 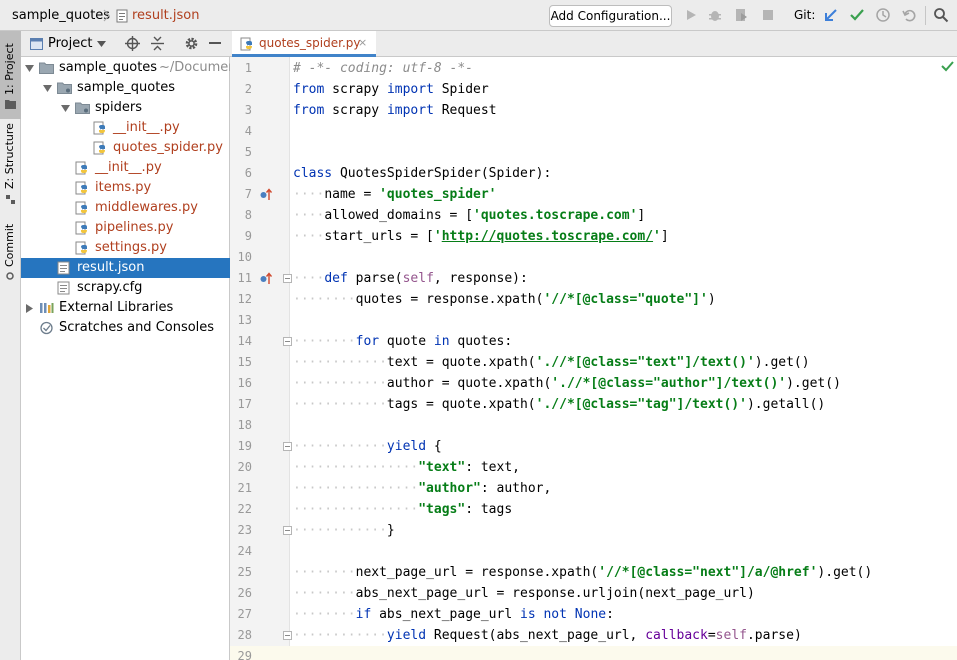 What do you see at coordinates (127, 68) in the screenshot?
I see `tree-item: sample_quotes ~/Documer` at bounding box center [127, 68].